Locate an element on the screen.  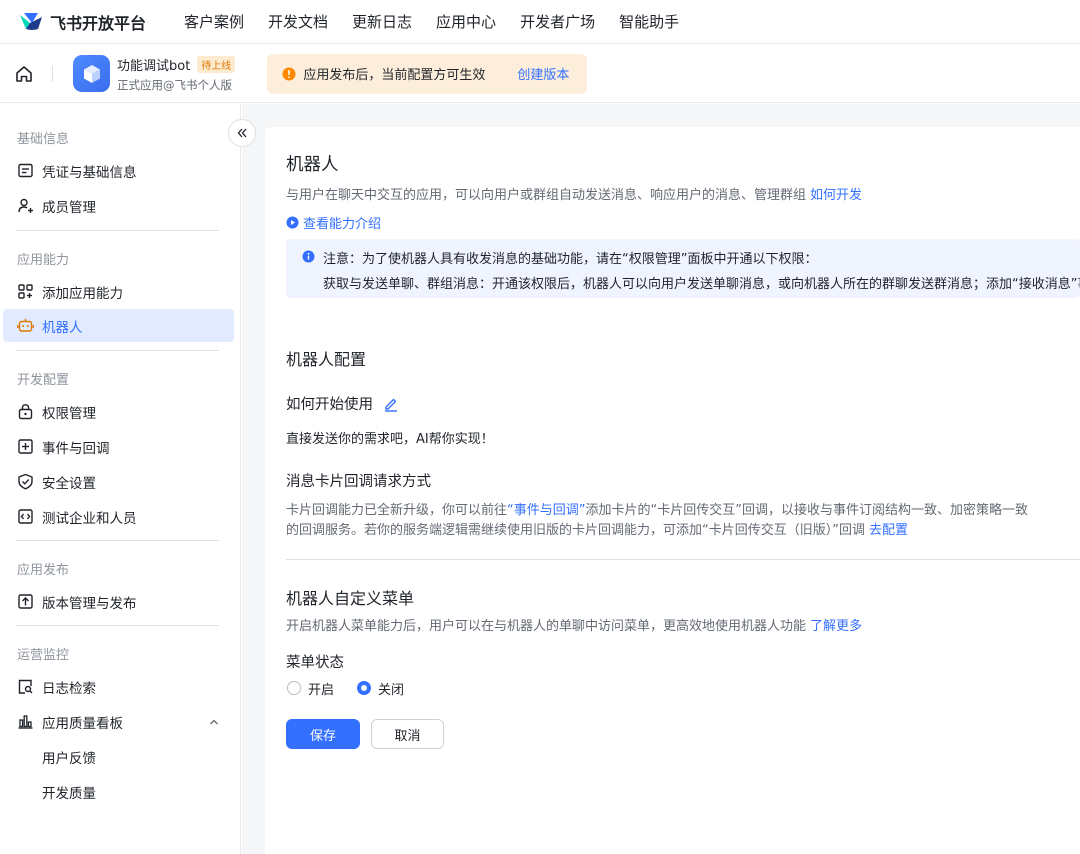
sidebar-item-security: 安全设置 is located at coordinates (118, 481).